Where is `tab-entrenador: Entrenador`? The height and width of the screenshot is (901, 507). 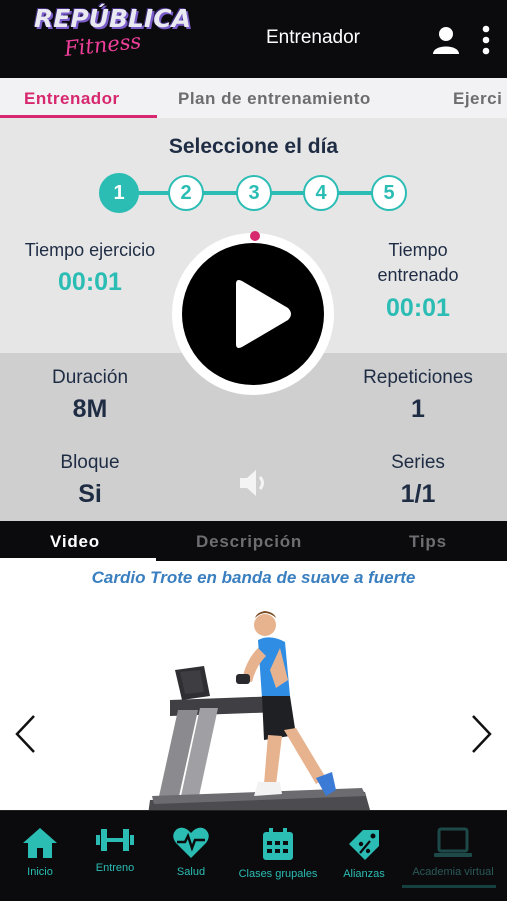
tab-entrenador: Entrenador is located at coordinates (72, 99).